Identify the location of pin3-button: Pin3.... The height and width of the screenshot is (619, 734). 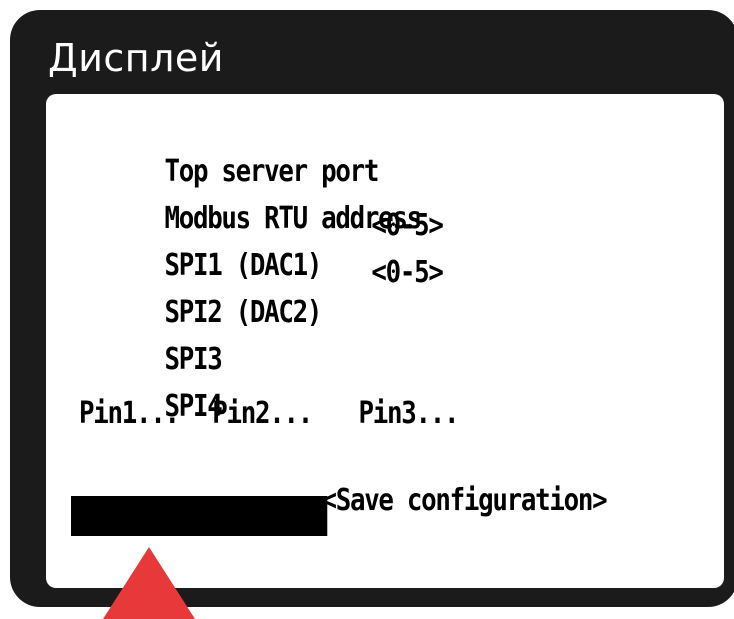
(409, 414).